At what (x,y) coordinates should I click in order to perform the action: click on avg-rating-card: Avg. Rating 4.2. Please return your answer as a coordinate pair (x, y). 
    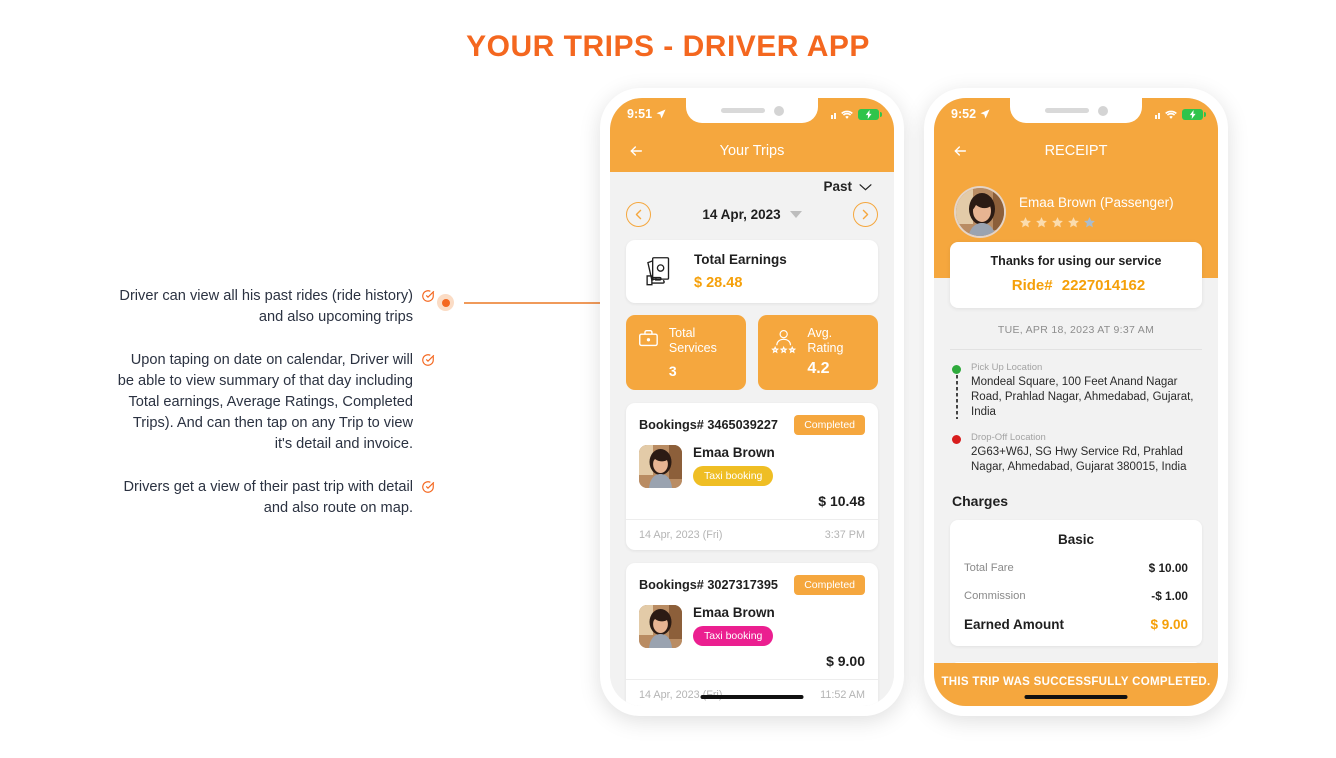
    Looking at the image, I should click on (818, 352).